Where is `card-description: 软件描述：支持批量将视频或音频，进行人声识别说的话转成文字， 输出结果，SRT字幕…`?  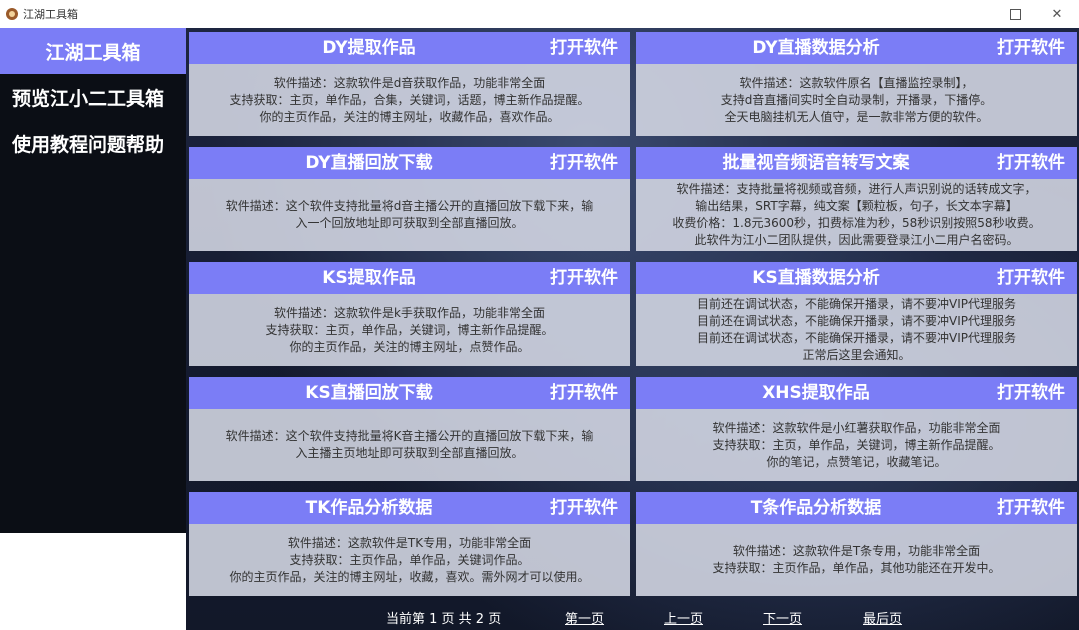
card-description: 软件描述：支持批量将视频或音频，进行人声识别说的话转成文字， 输出结果，SRT字幕… is located at coordinates (856, 215).